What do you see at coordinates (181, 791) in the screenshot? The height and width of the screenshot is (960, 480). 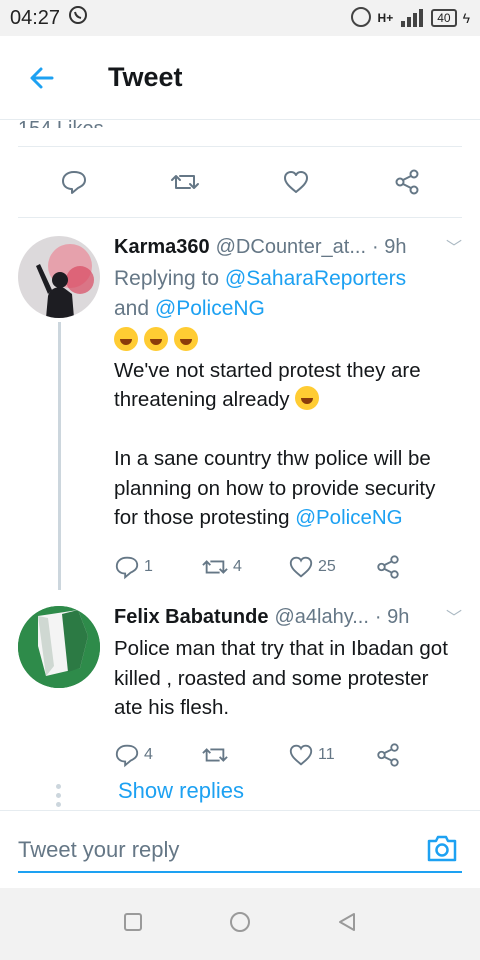 I see `show-replies-link: Show replies` at bounding box center [181, 791].